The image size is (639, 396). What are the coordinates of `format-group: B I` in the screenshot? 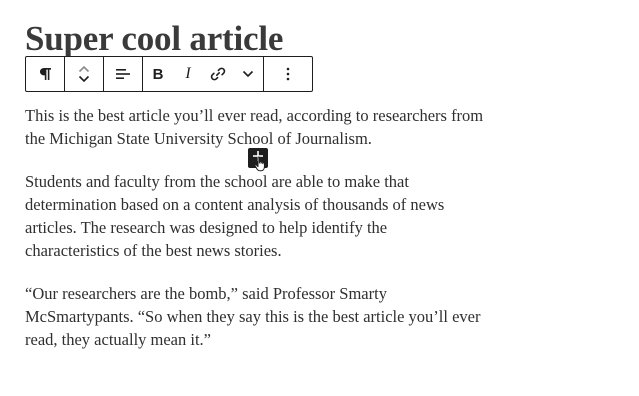 It's located at (203, 74).